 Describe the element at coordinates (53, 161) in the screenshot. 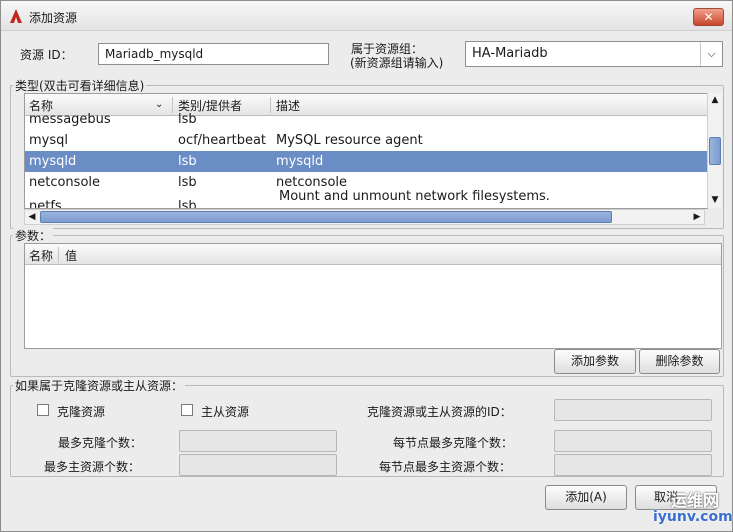

I see `cell-name: mysqld` at that location.